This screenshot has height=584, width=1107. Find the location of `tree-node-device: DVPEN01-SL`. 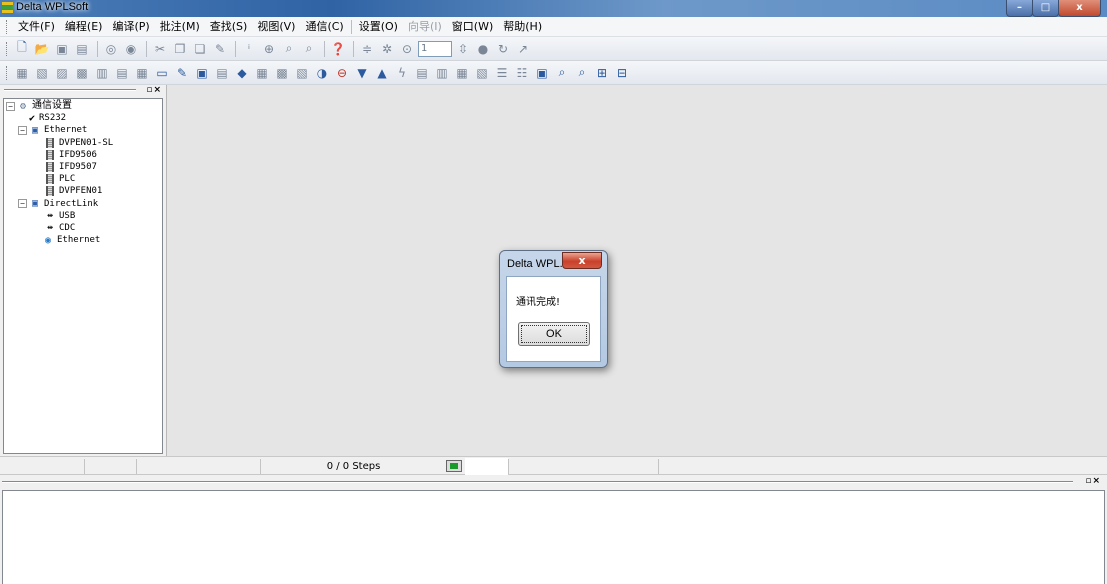

tree-node-device: DVPEN01-SL is located at coordinates (84, 143).